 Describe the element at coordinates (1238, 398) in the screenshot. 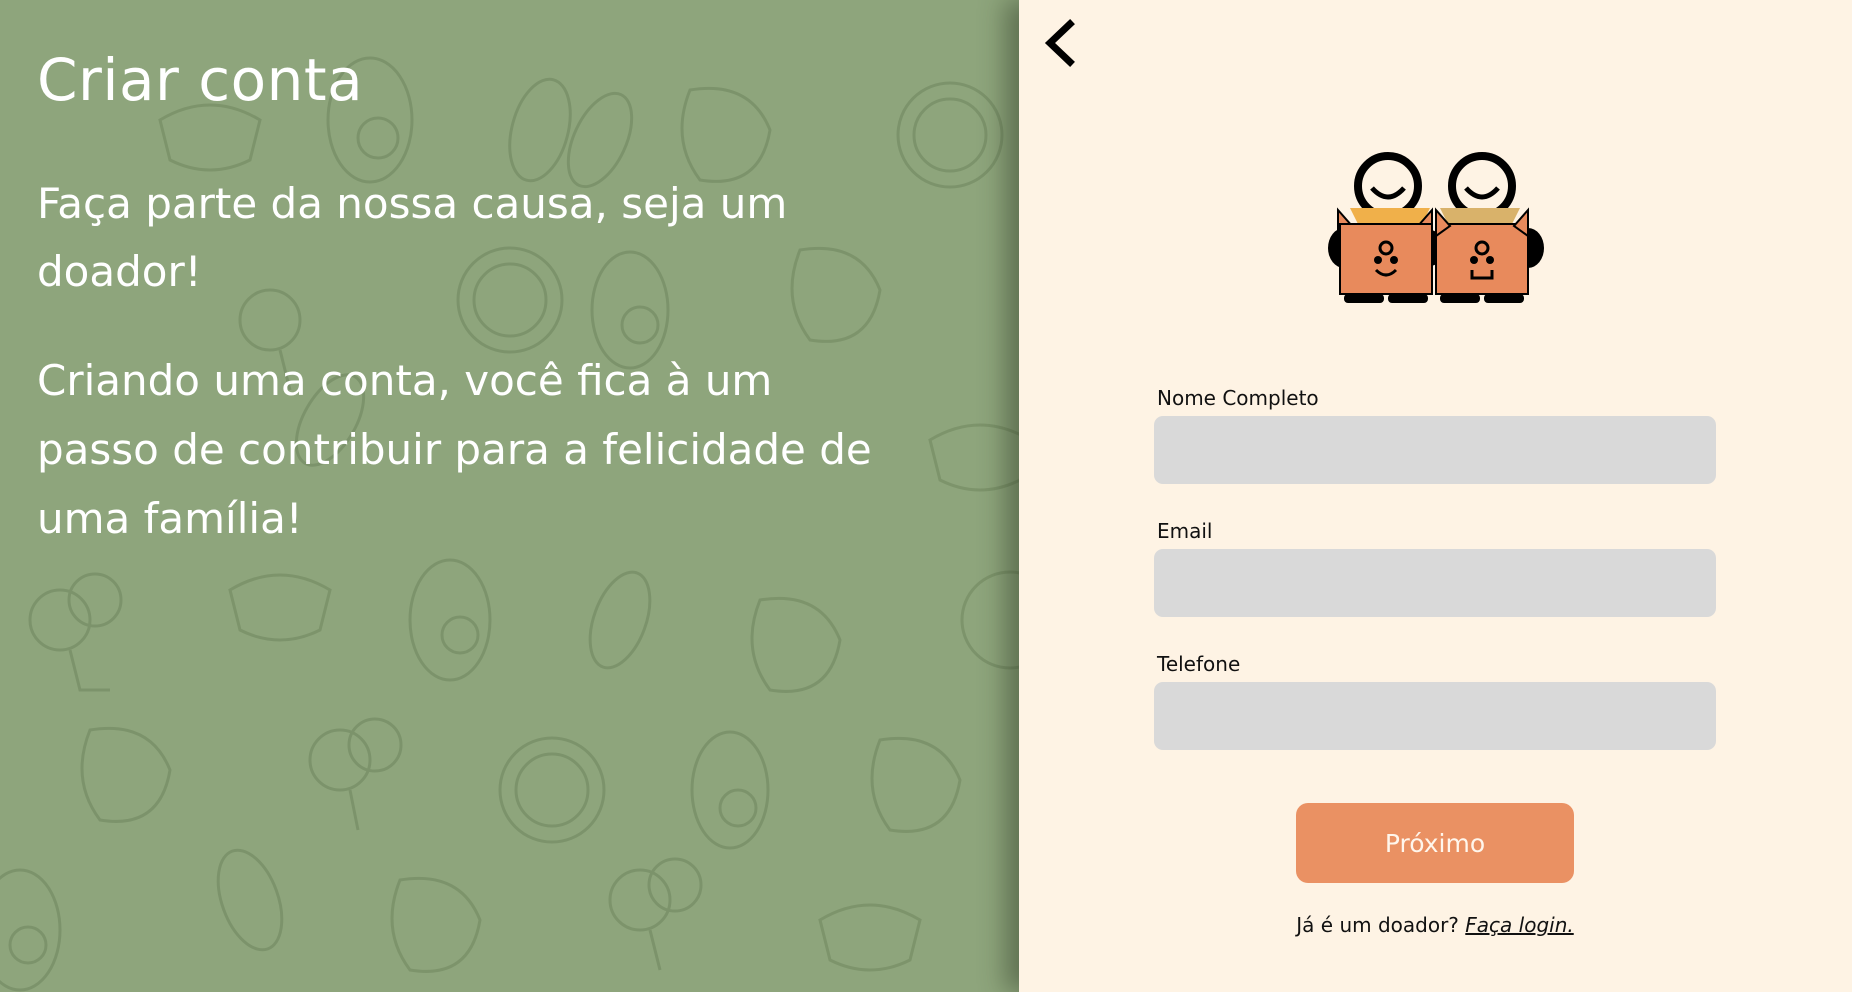

I see `full-name-label: Nome Completo` at that location.